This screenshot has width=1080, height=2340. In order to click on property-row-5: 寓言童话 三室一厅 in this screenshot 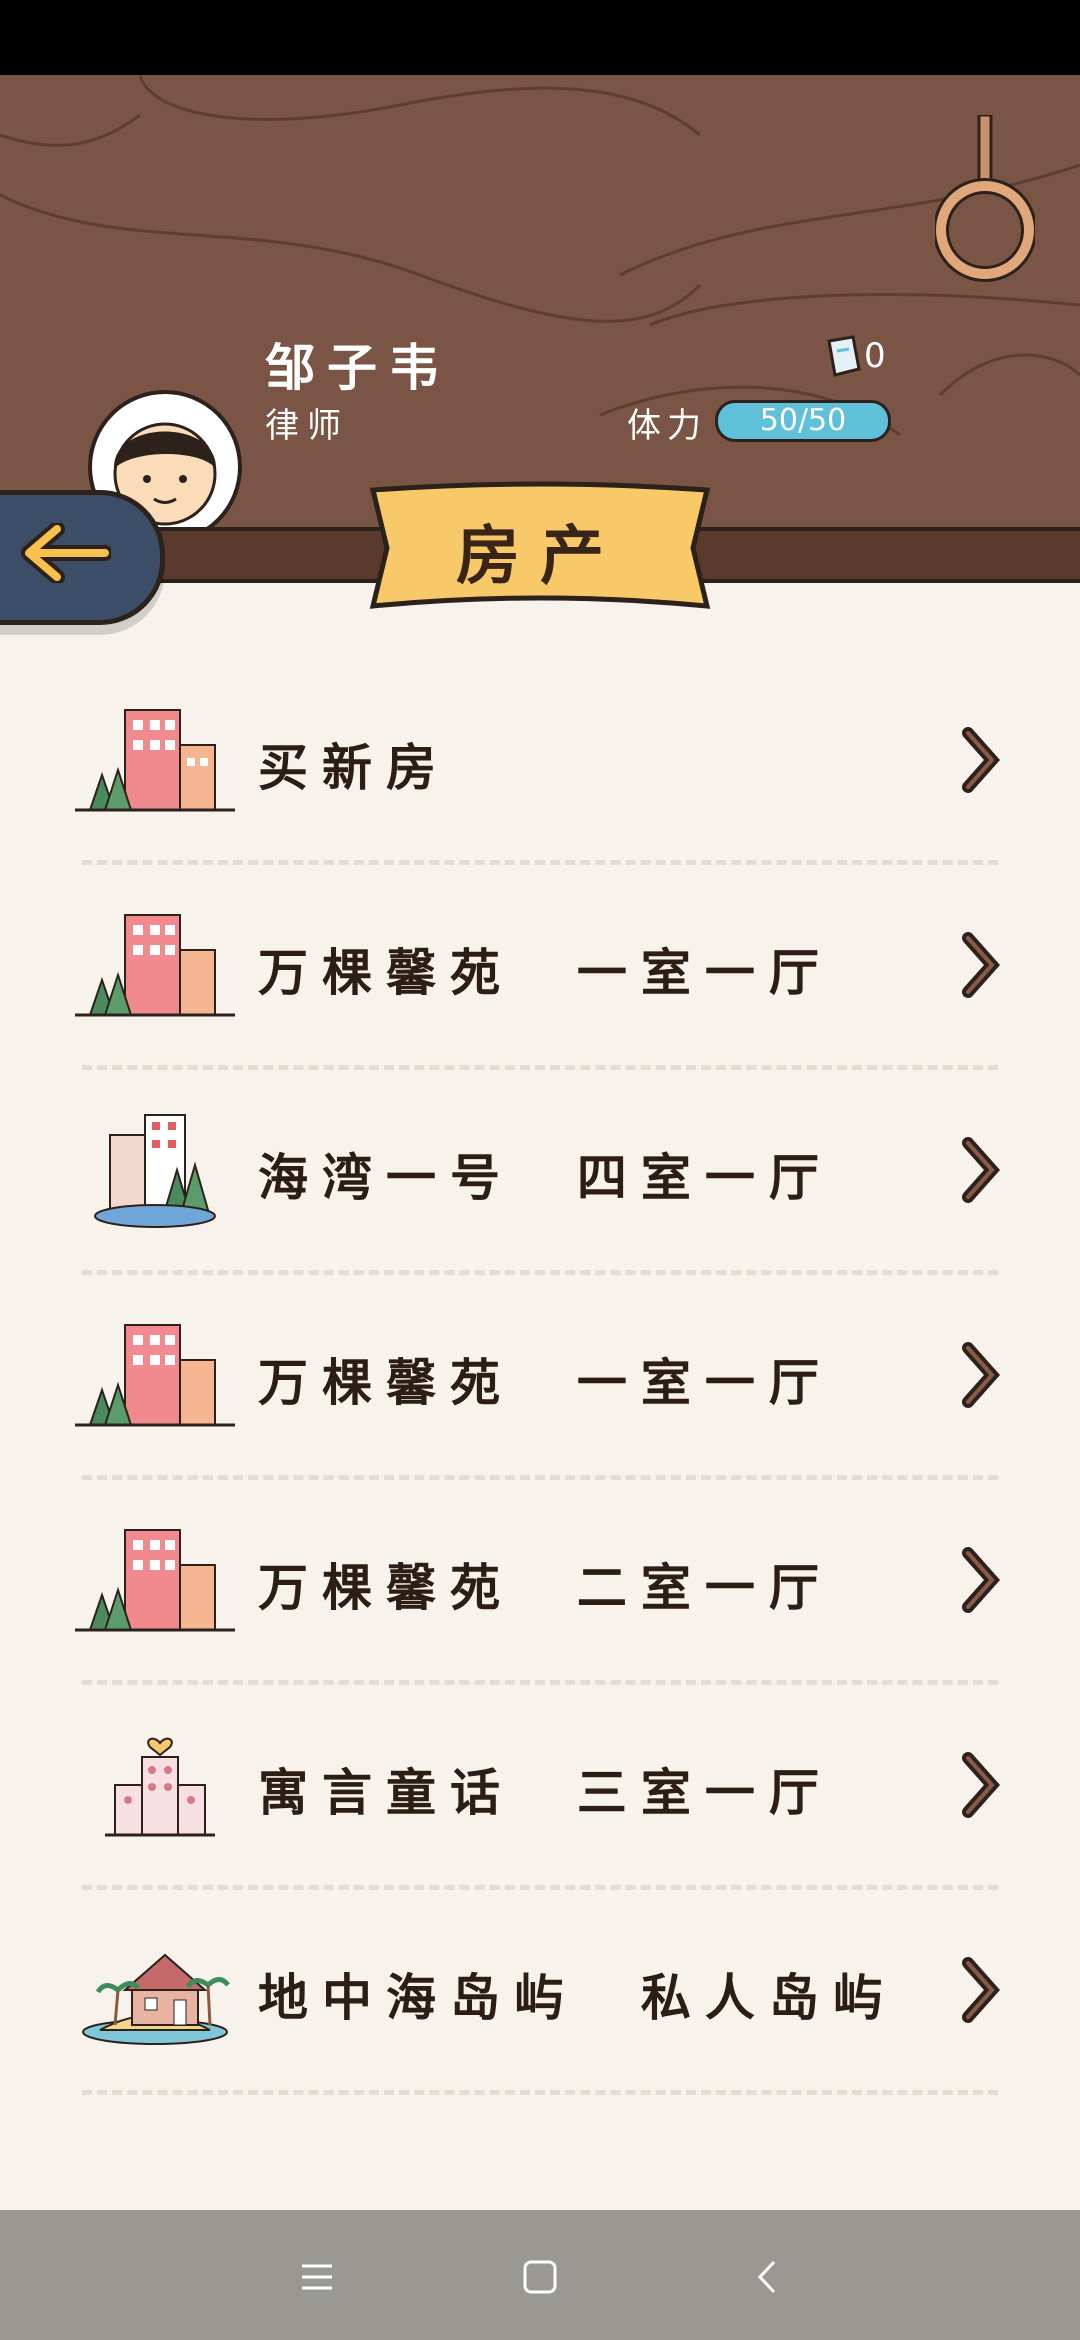, I will do `click(540, 1787)`.